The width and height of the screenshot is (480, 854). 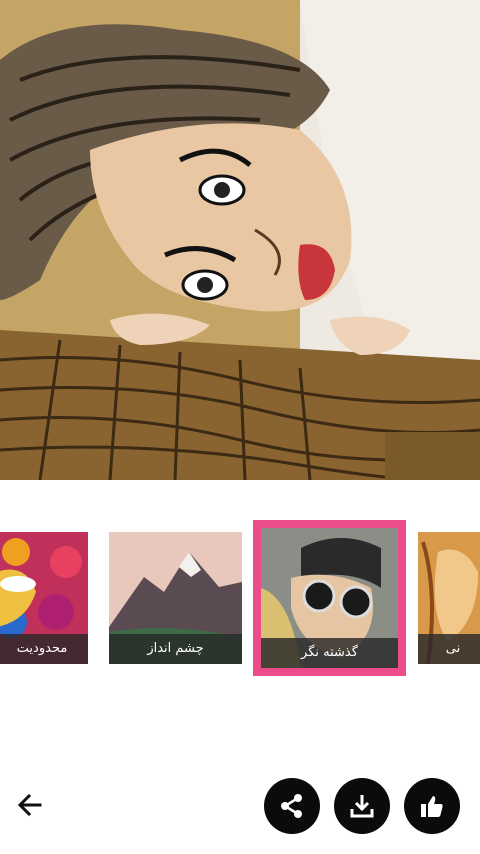 I want to click on filter-label: چشم انداز, so click(x=175, y=649).